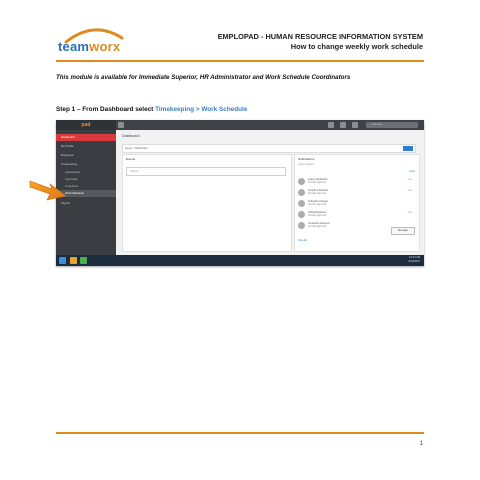 Image resolution: width=480 pixels, height=480 pixels. I want to click on app-brand: pad, so click(86, 125).